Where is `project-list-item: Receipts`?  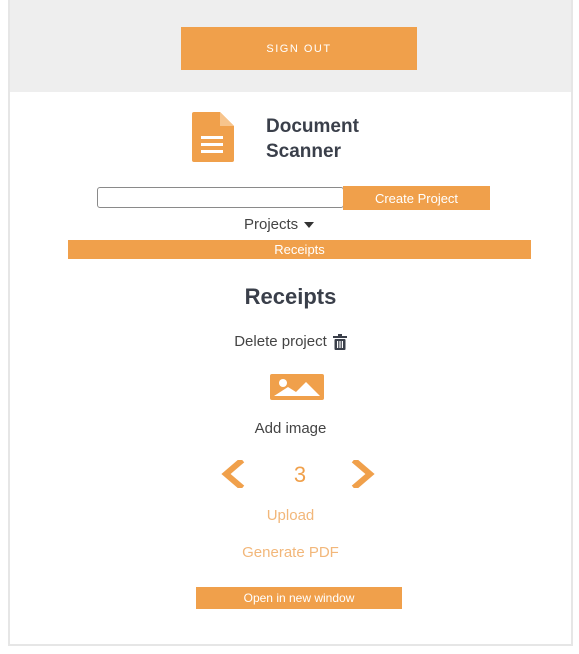 project-list-item: Receipts is located at coordinates (299, 249).